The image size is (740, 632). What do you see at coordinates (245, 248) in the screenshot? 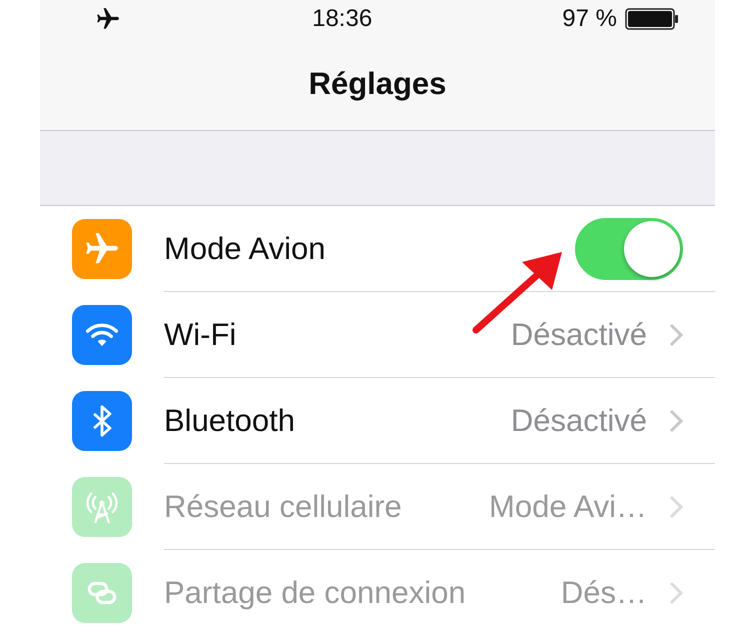
I see `setting-label: Mode Avion` at bounding box center [245, 248].